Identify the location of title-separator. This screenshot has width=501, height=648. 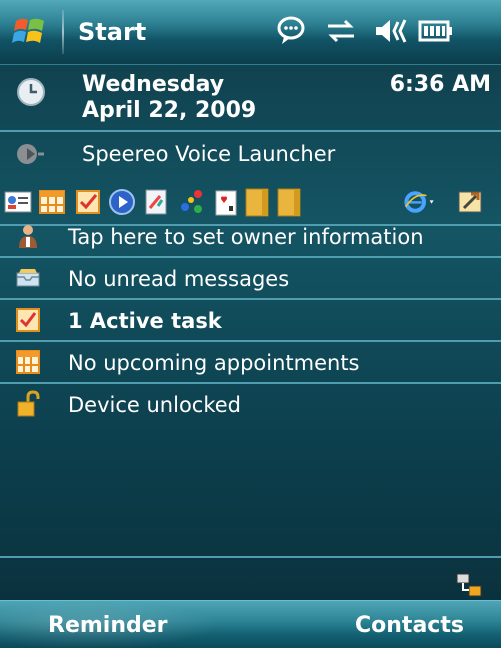
(63, 32).